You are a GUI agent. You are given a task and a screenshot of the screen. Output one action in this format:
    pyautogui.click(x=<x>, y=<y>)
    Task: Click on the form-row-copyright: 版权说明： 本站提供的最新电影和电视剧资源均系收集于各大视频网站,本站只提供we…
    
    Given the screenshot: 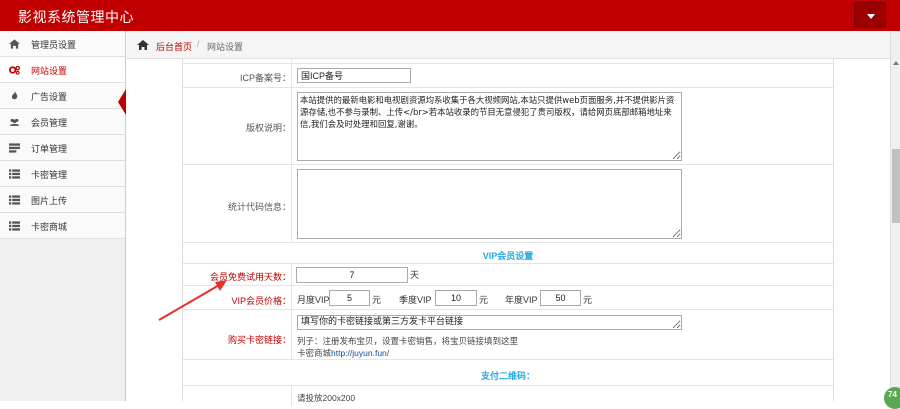 What is the action you would take?
    pyautogui.click(x=508, y=126)
    